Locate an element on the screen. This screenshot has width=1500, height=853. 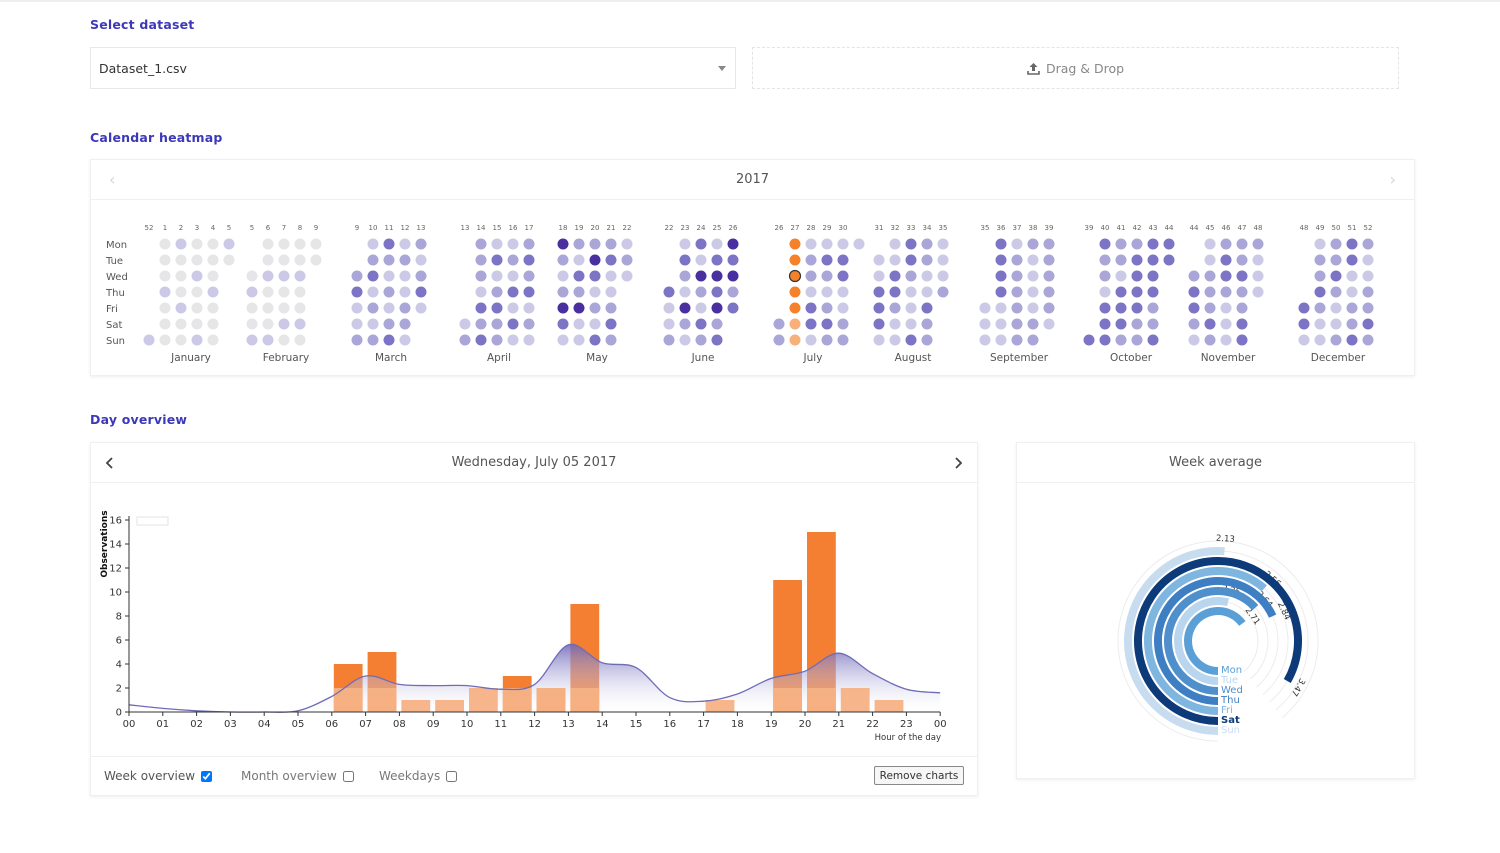
heatmap-weekday-label: Fri is located at coordinates (112, 309).